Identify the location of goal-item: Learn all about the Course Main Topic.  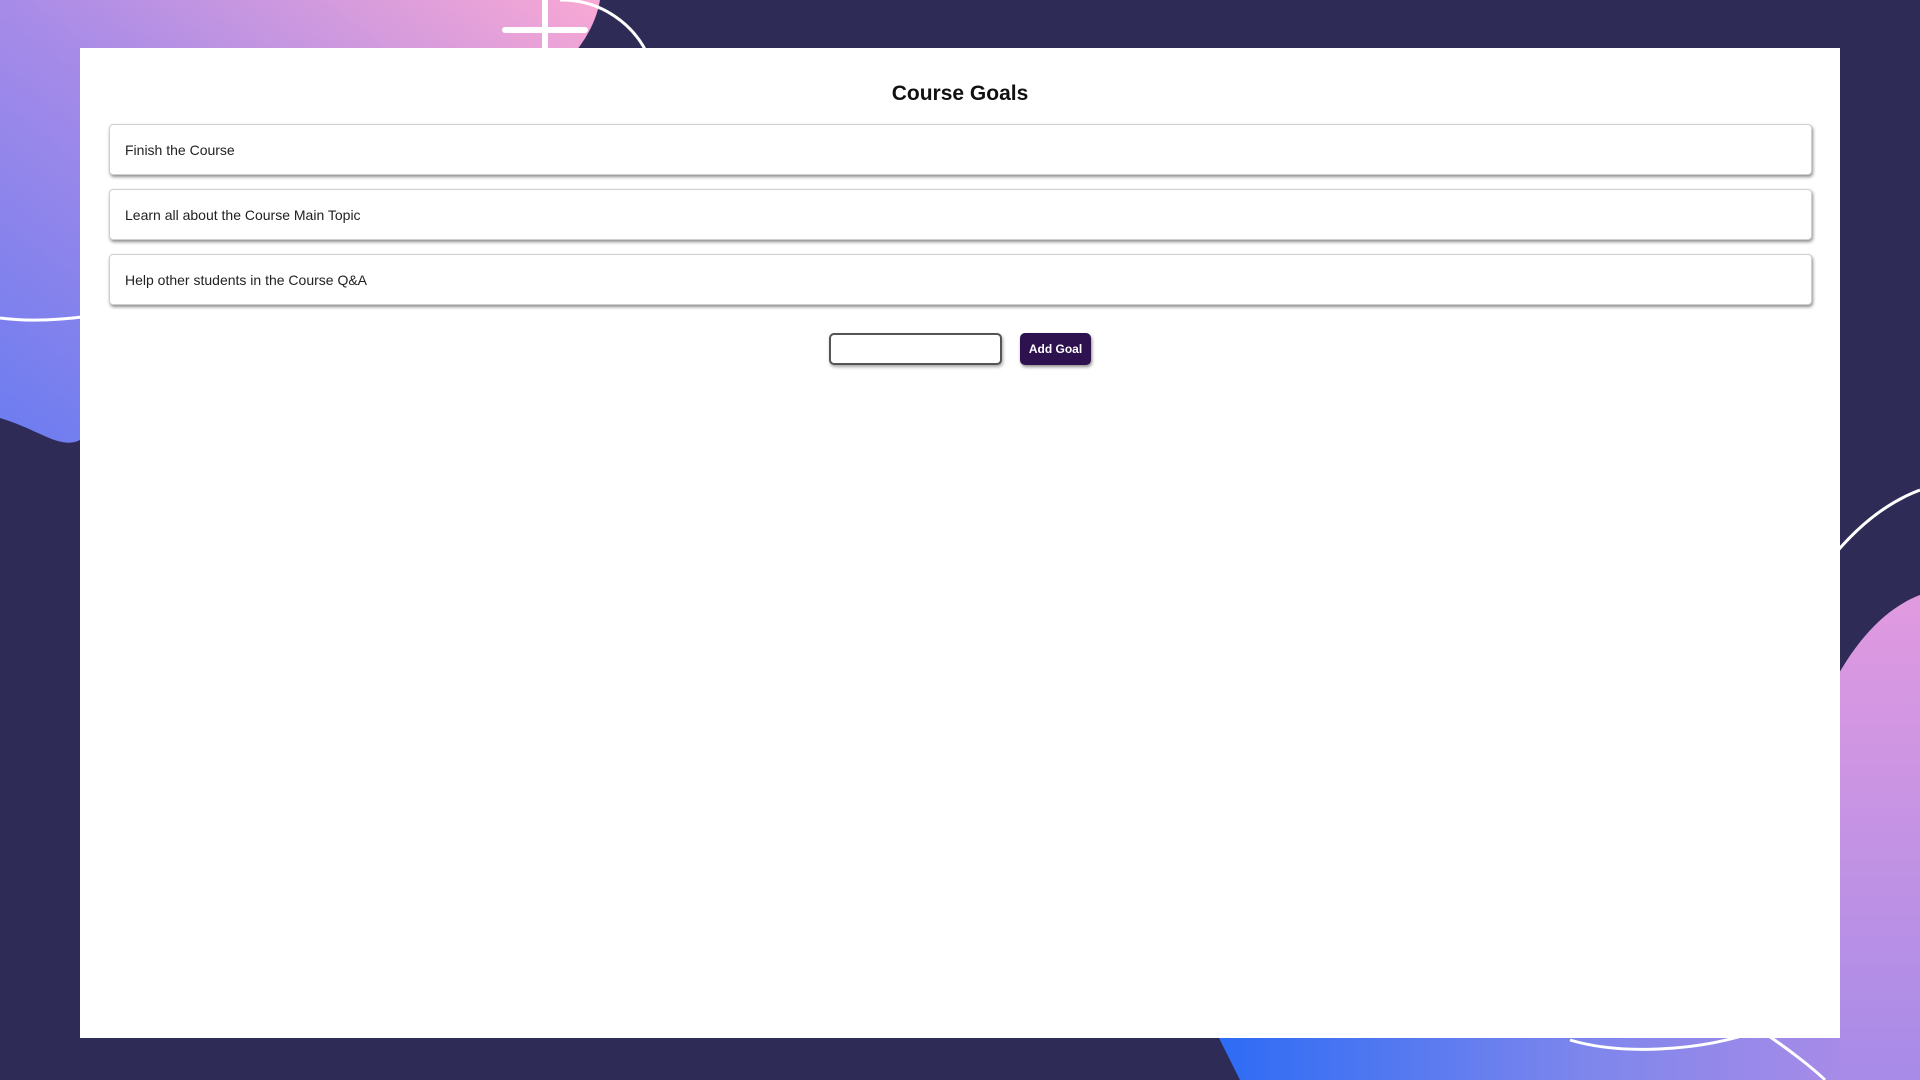
(960, 214).